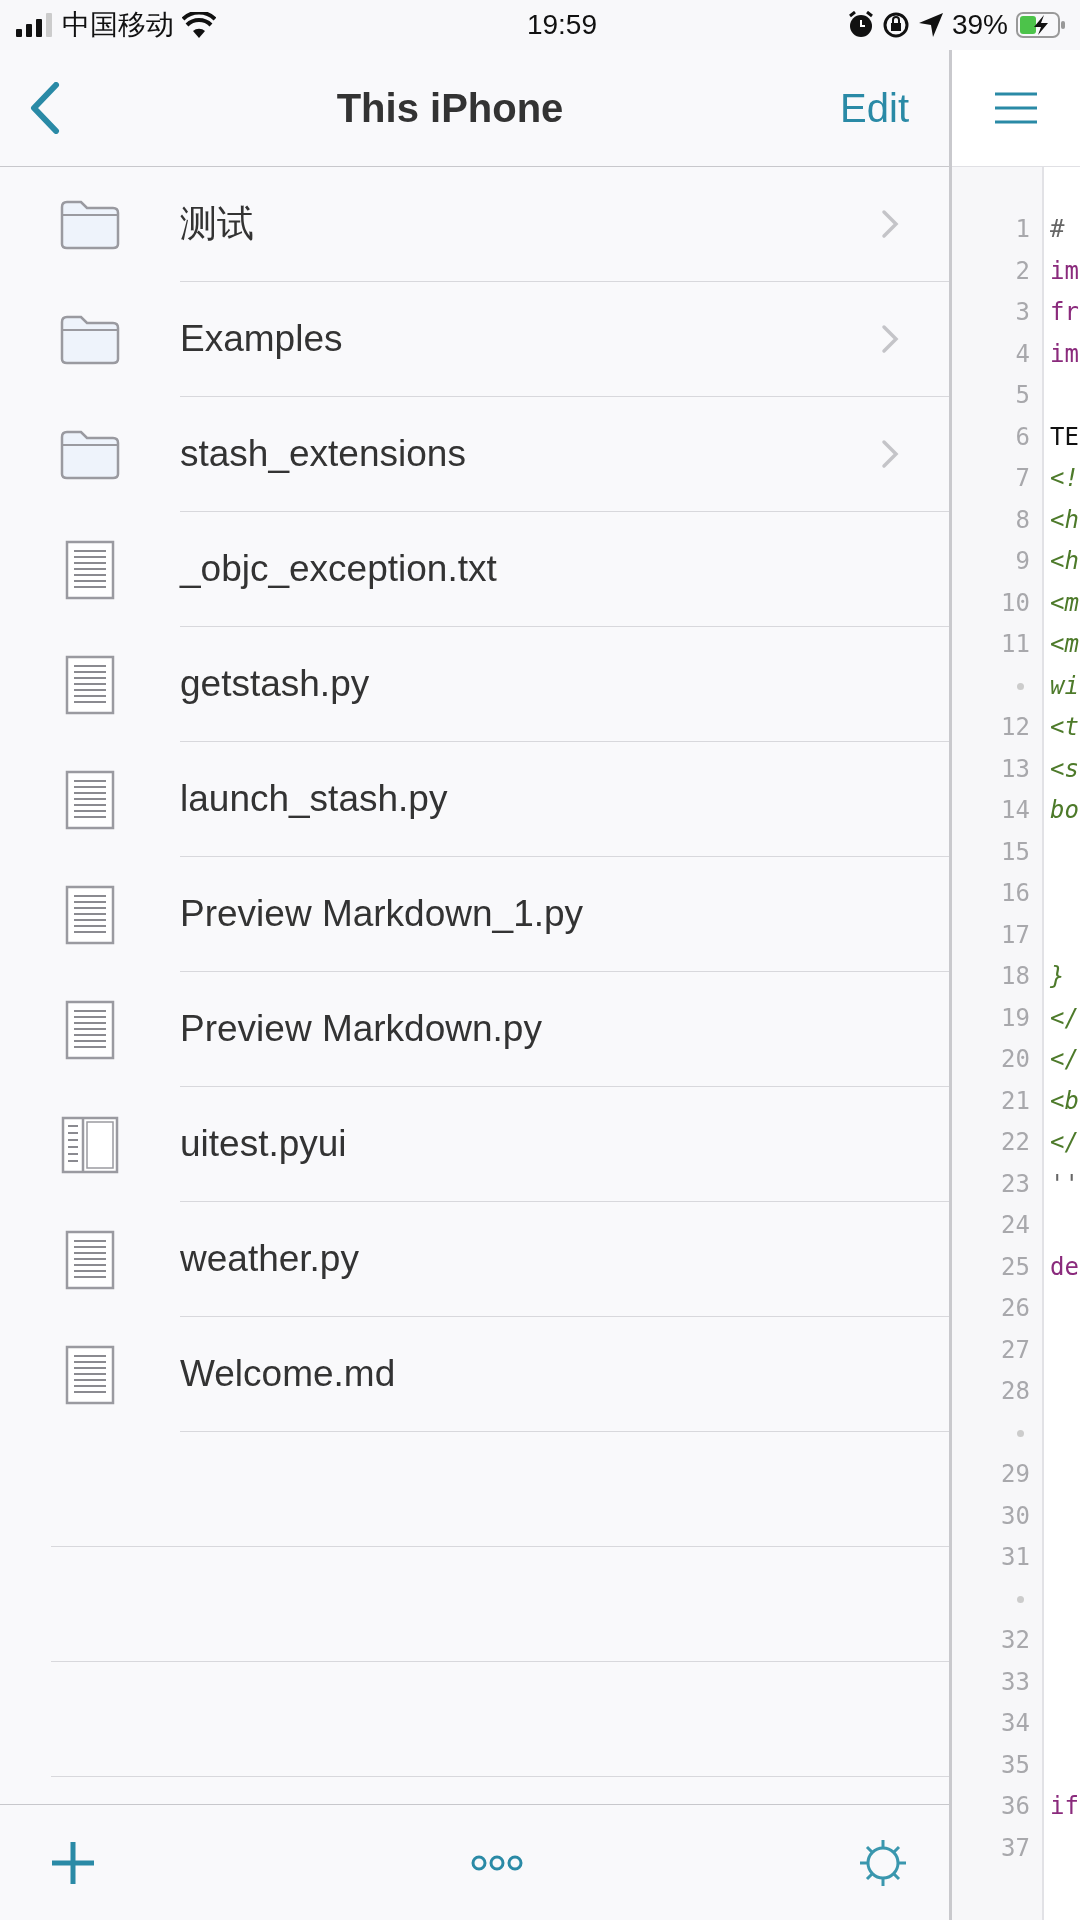  What do you see at coordinates (217, 224) in the screenshot?
I see `file-name: 测试` at bounding box center [217, 224].